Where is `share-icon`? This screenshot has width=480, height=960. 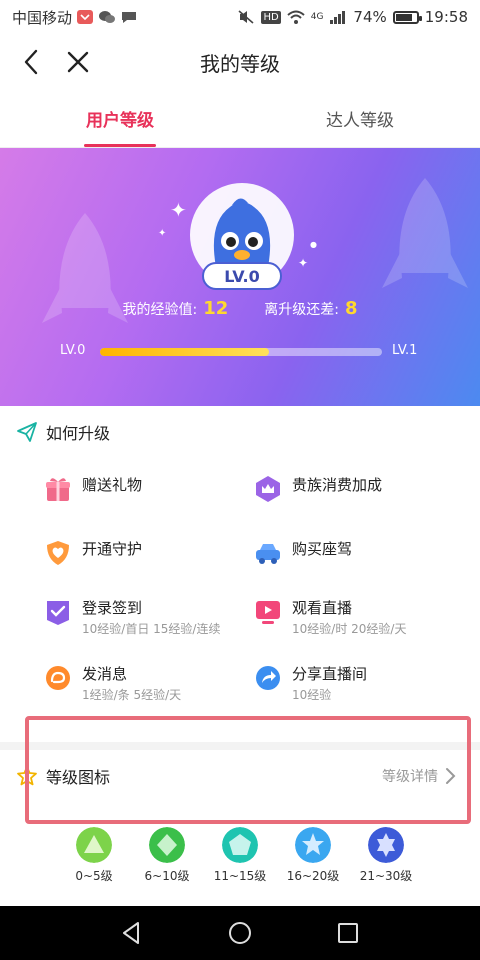
share-icon is located at coordinates (268, 678).